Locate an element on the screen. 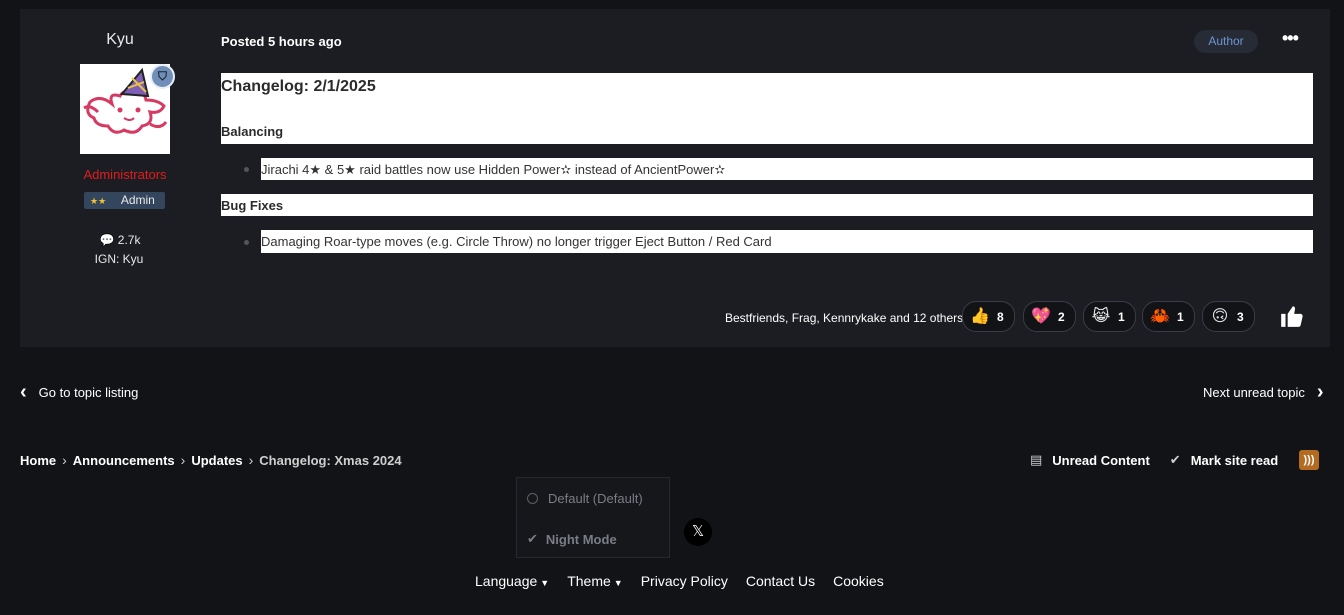 The height and width of the screenshot is (615, 1344). thumbs-up-icon is located at coordinates (1292, 316).